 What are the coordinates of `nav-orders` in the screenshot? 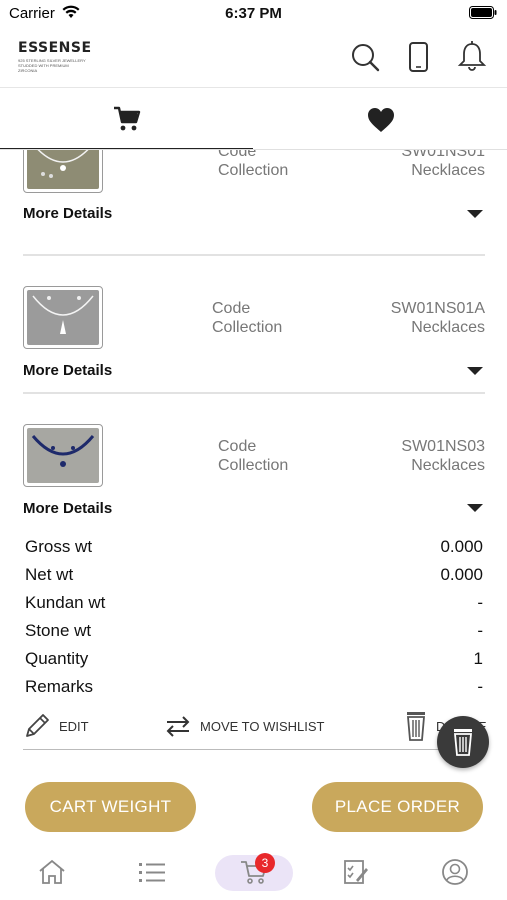 It's located at (355, 872).